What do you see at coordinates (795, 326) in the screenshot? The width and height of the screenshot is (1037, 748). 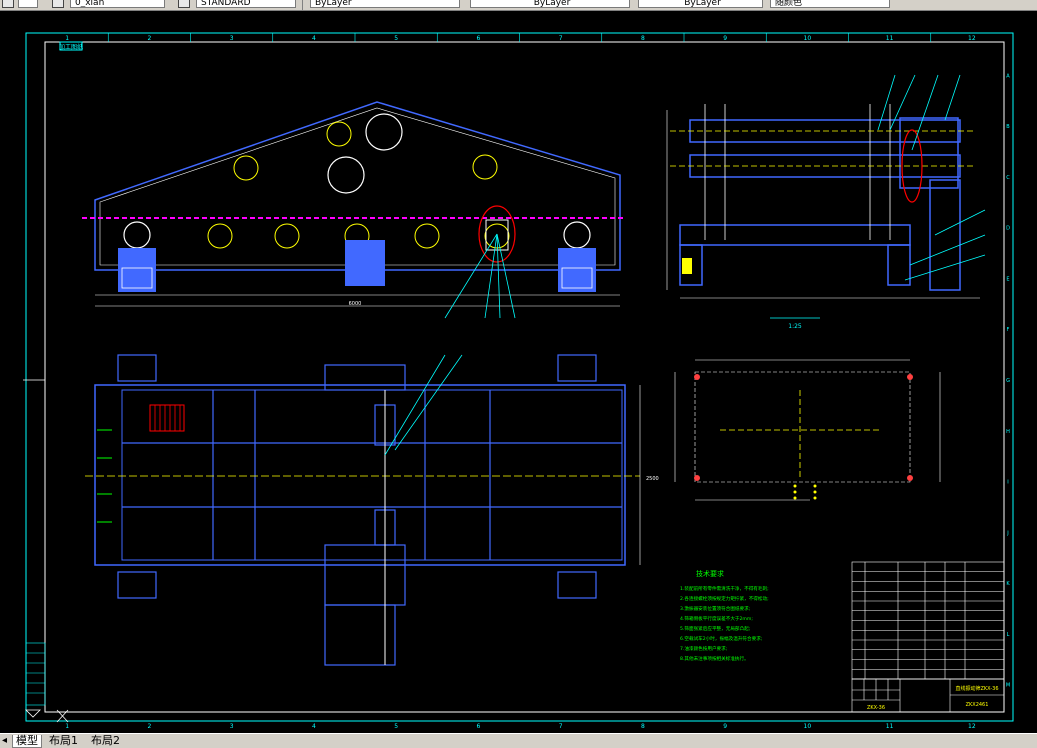 I see `detail-scale-label: 1:25` at bounding box center [795, 326].